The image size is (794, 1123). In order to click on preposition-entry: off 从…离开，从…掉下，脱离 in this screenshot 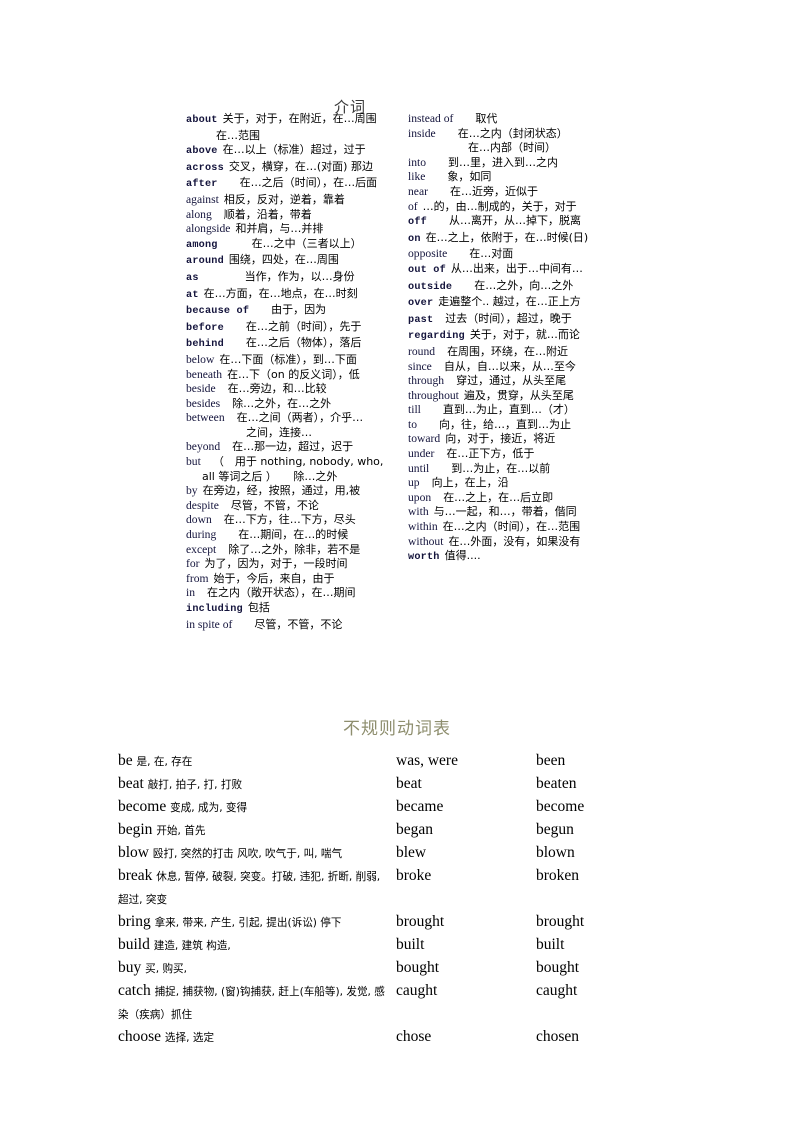, I will do `click(508, 222)`.